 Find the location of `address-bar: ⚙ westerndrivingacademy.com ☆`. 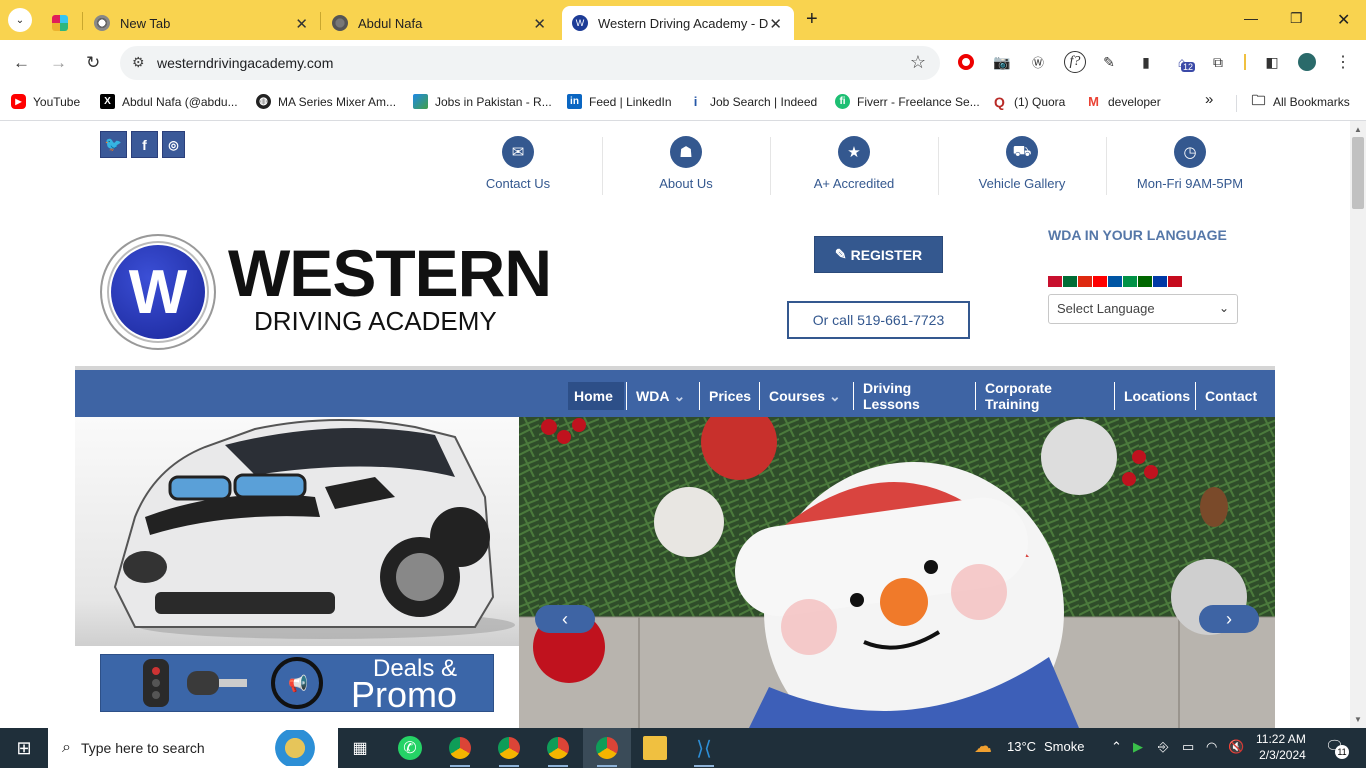

address-bar: ⚙ westerndrivingacademy.com ☆ is located at coordinates (530, 63).